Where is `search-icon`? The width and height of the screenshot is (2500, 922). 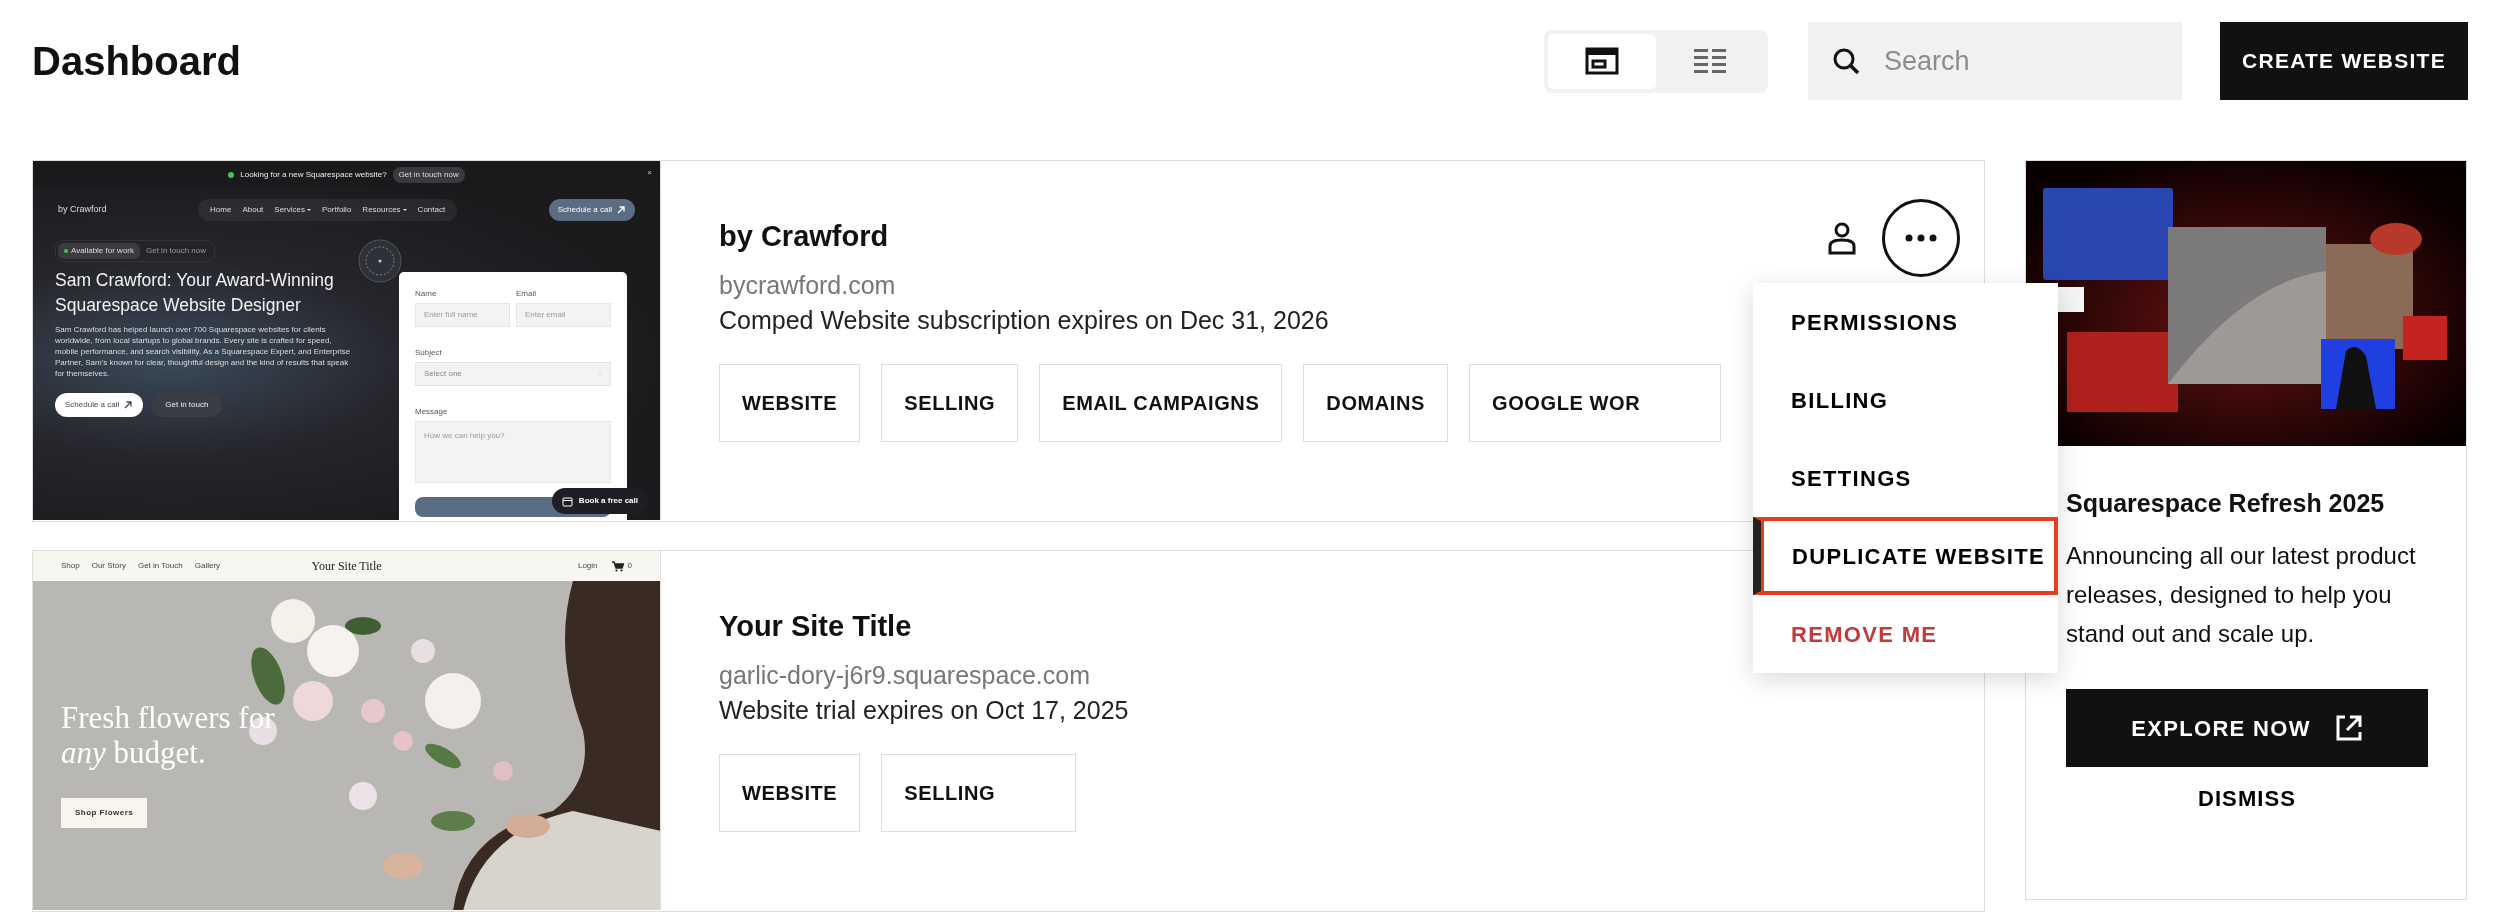 search-icon is located at coordinates (1846, 61).